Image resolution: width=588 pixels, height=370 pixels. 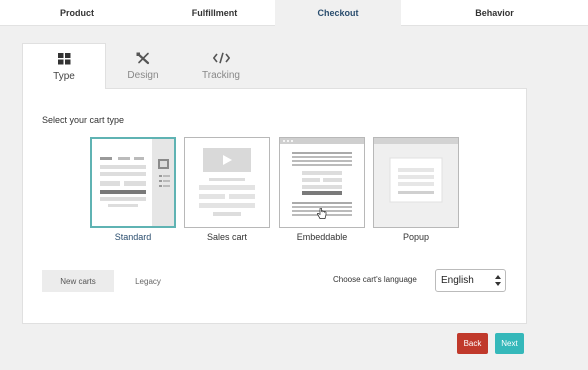 What do you see at coordinates (64, 76) in the screenshot?
I see `subtab-type-label: Type` at bounding box center [64, 76].